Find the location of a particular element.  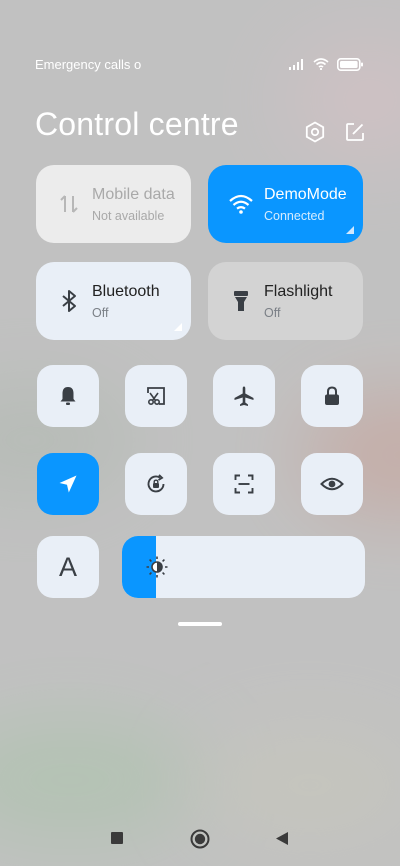

drag-handle is located at coordinates (200, 624).